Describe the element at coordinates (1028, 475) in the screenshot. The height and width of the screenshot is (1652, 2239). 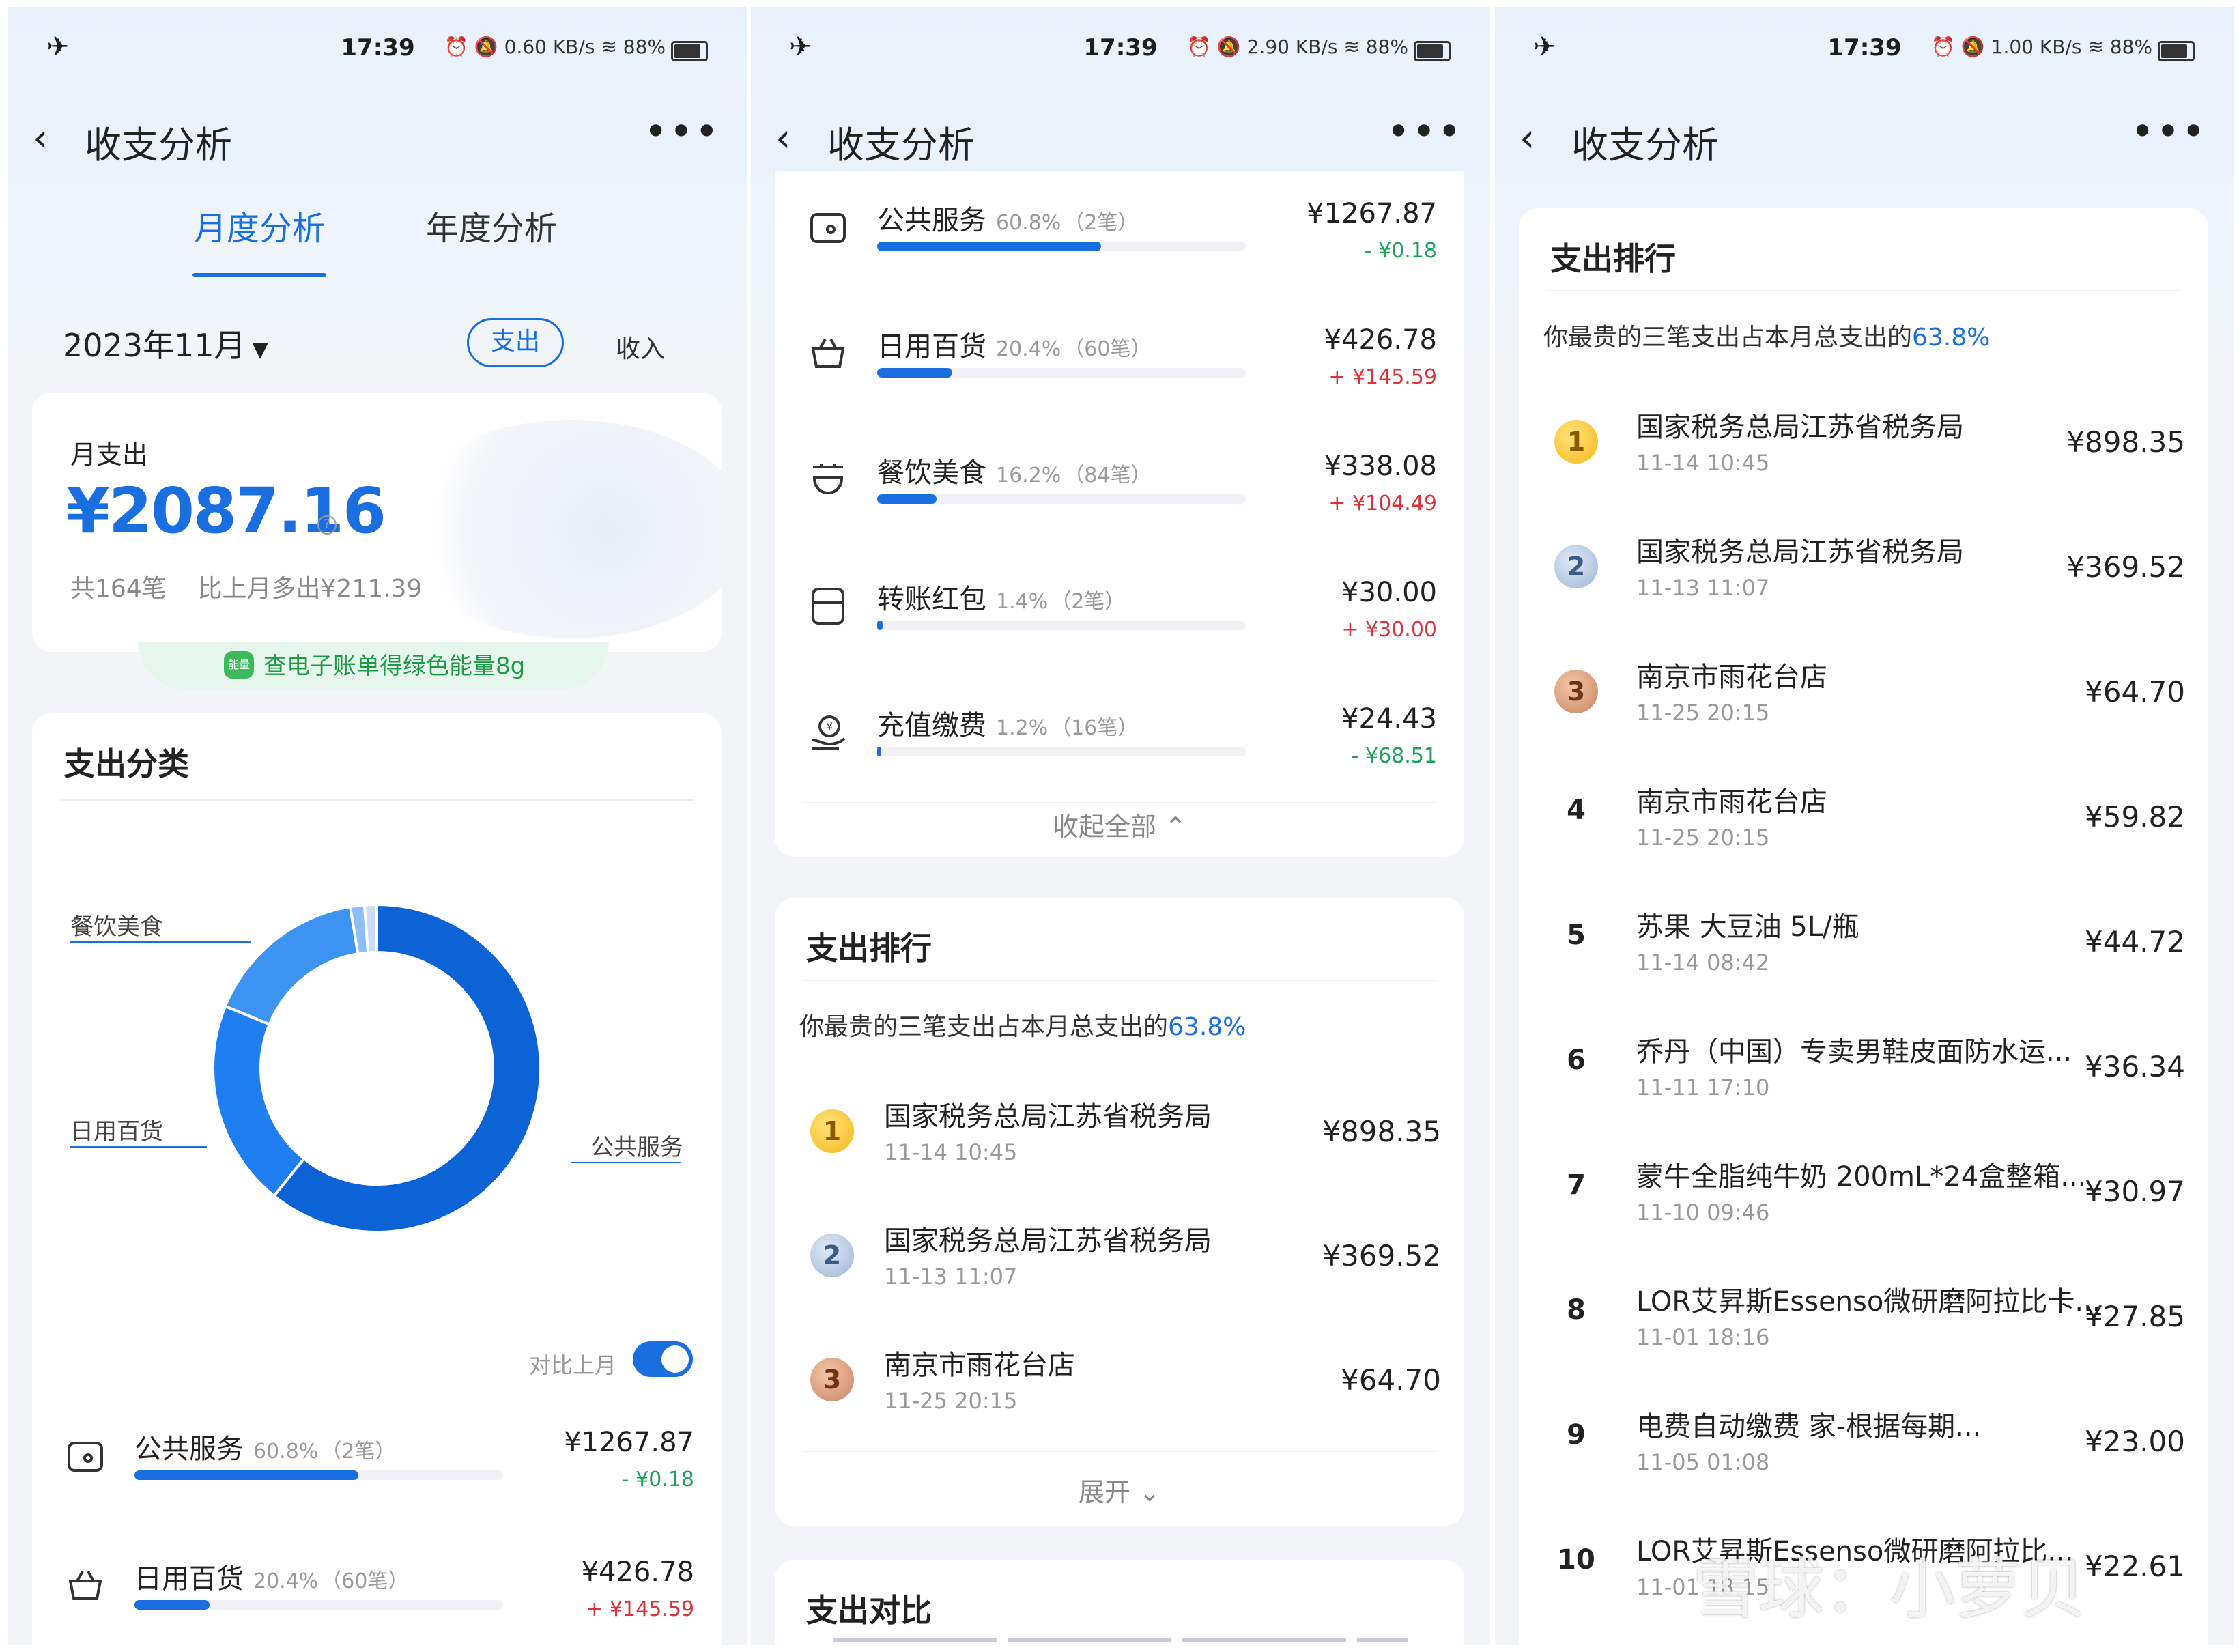
I see `category-pct: 16.2%` at that location.